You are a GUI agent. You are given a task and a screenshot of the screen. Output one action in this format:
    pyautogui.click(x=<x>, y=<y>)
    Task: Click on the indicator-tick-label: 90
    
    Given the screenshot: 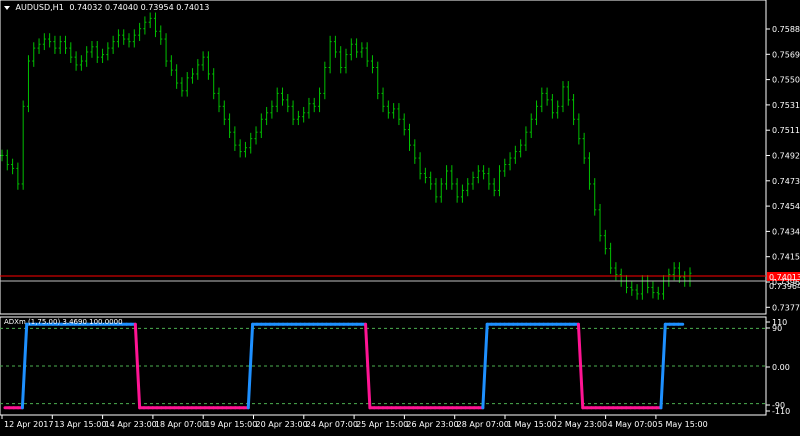 What is the action you would take?
    pyautogui.click(x=777, y=328)
    